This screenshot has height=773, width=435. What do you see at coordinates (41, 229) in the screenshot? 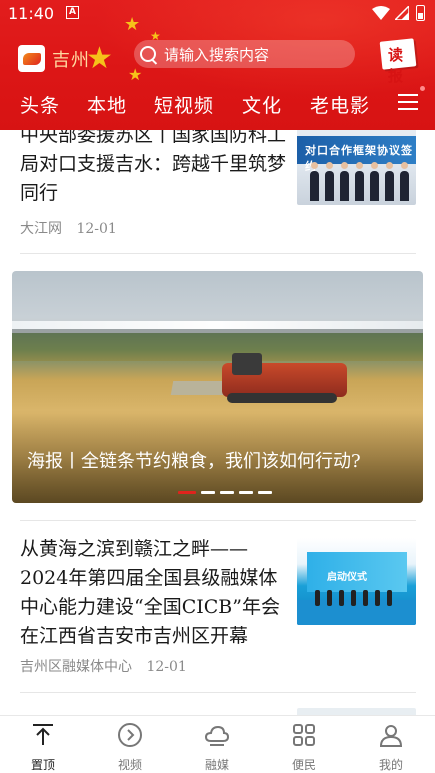
I see `article-source: 大江网` at bounding box center [41, 229].